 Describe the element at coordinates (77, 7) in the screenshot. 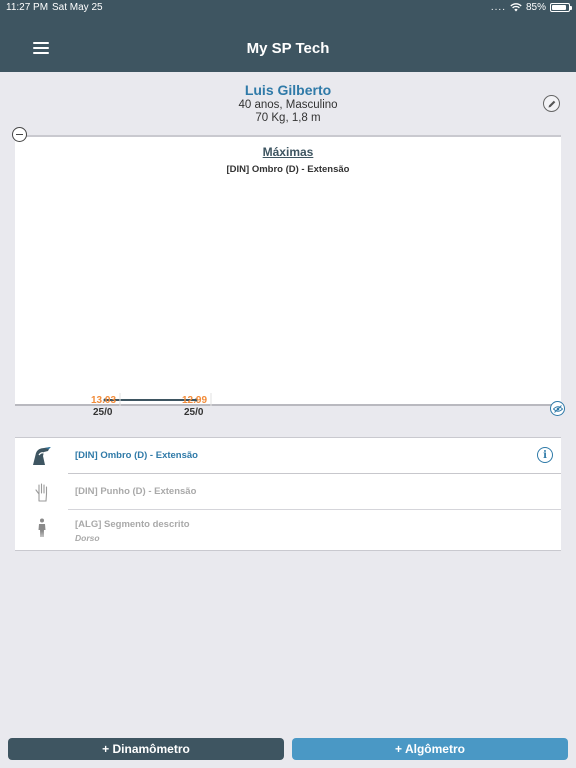

I see `status-date: Sat May 25` at that location.